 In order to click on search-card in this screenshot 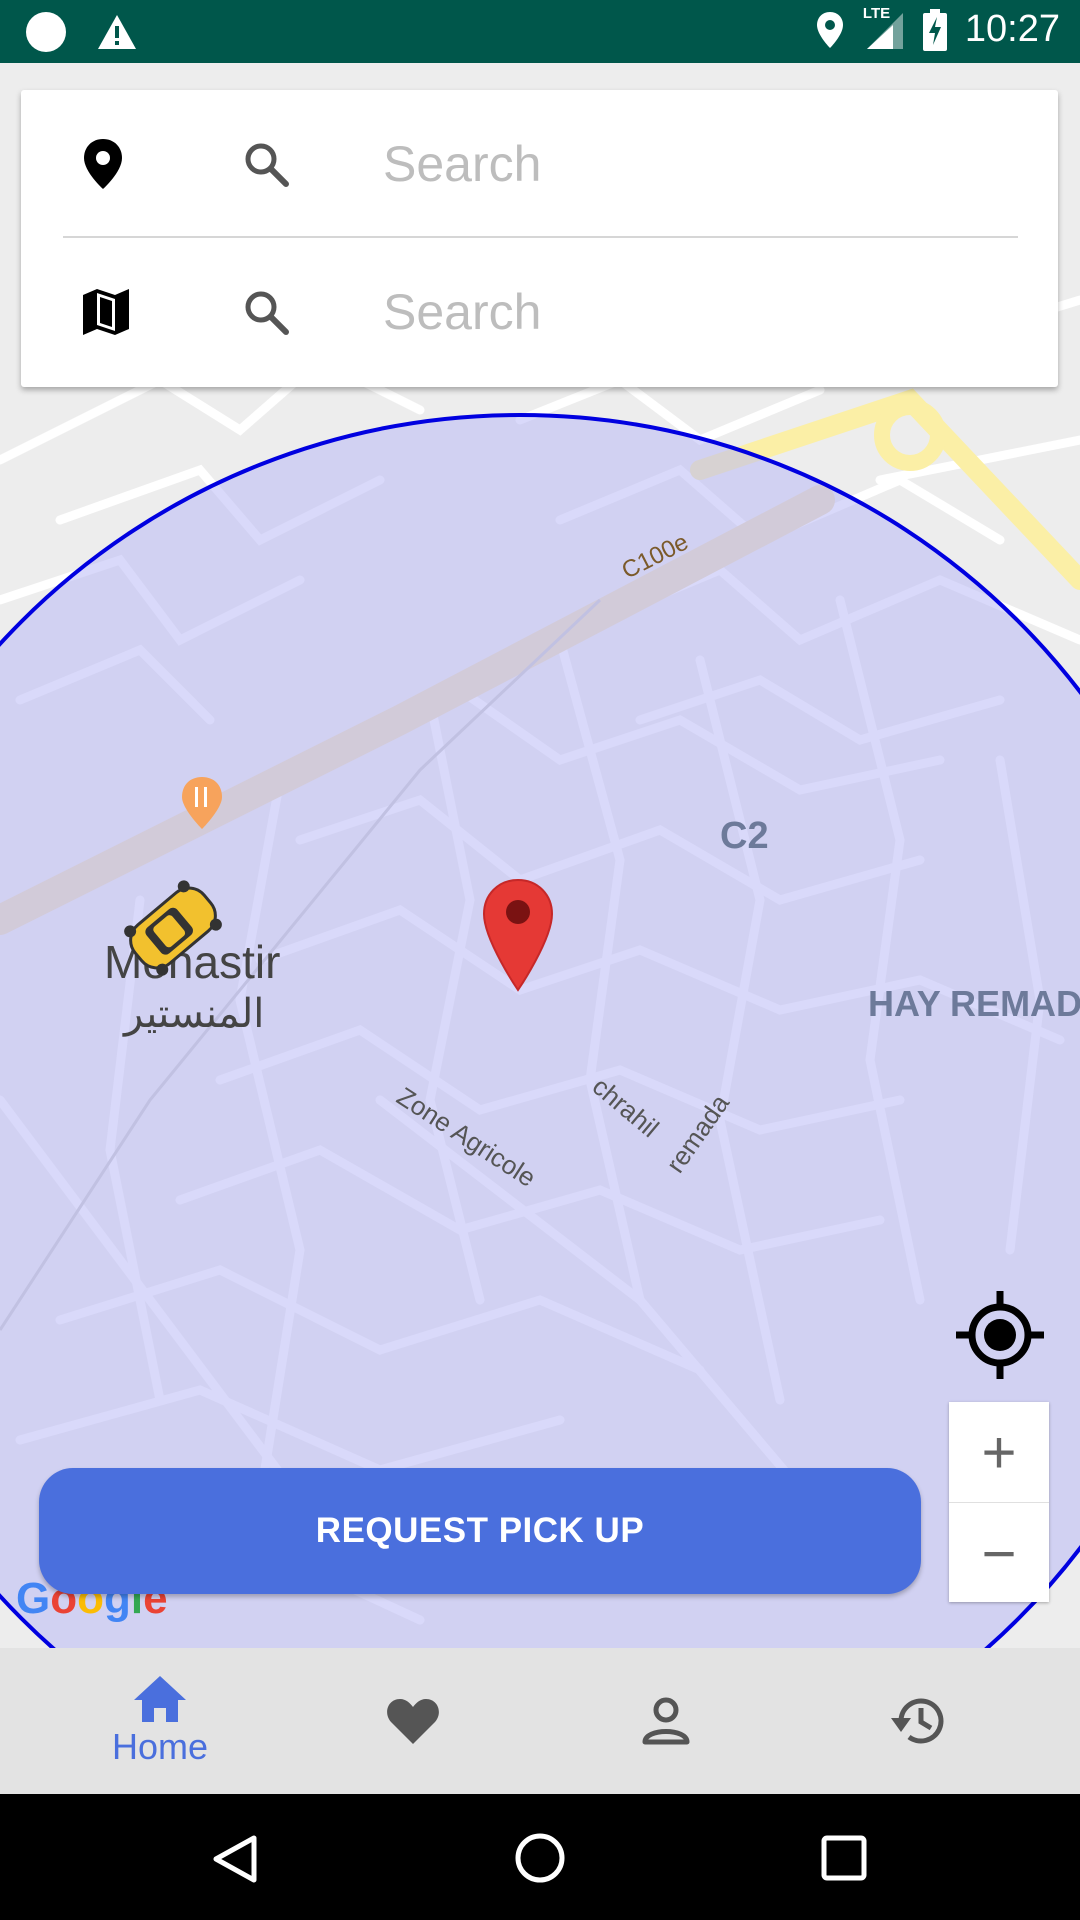, I will do `click(539, 238)`.